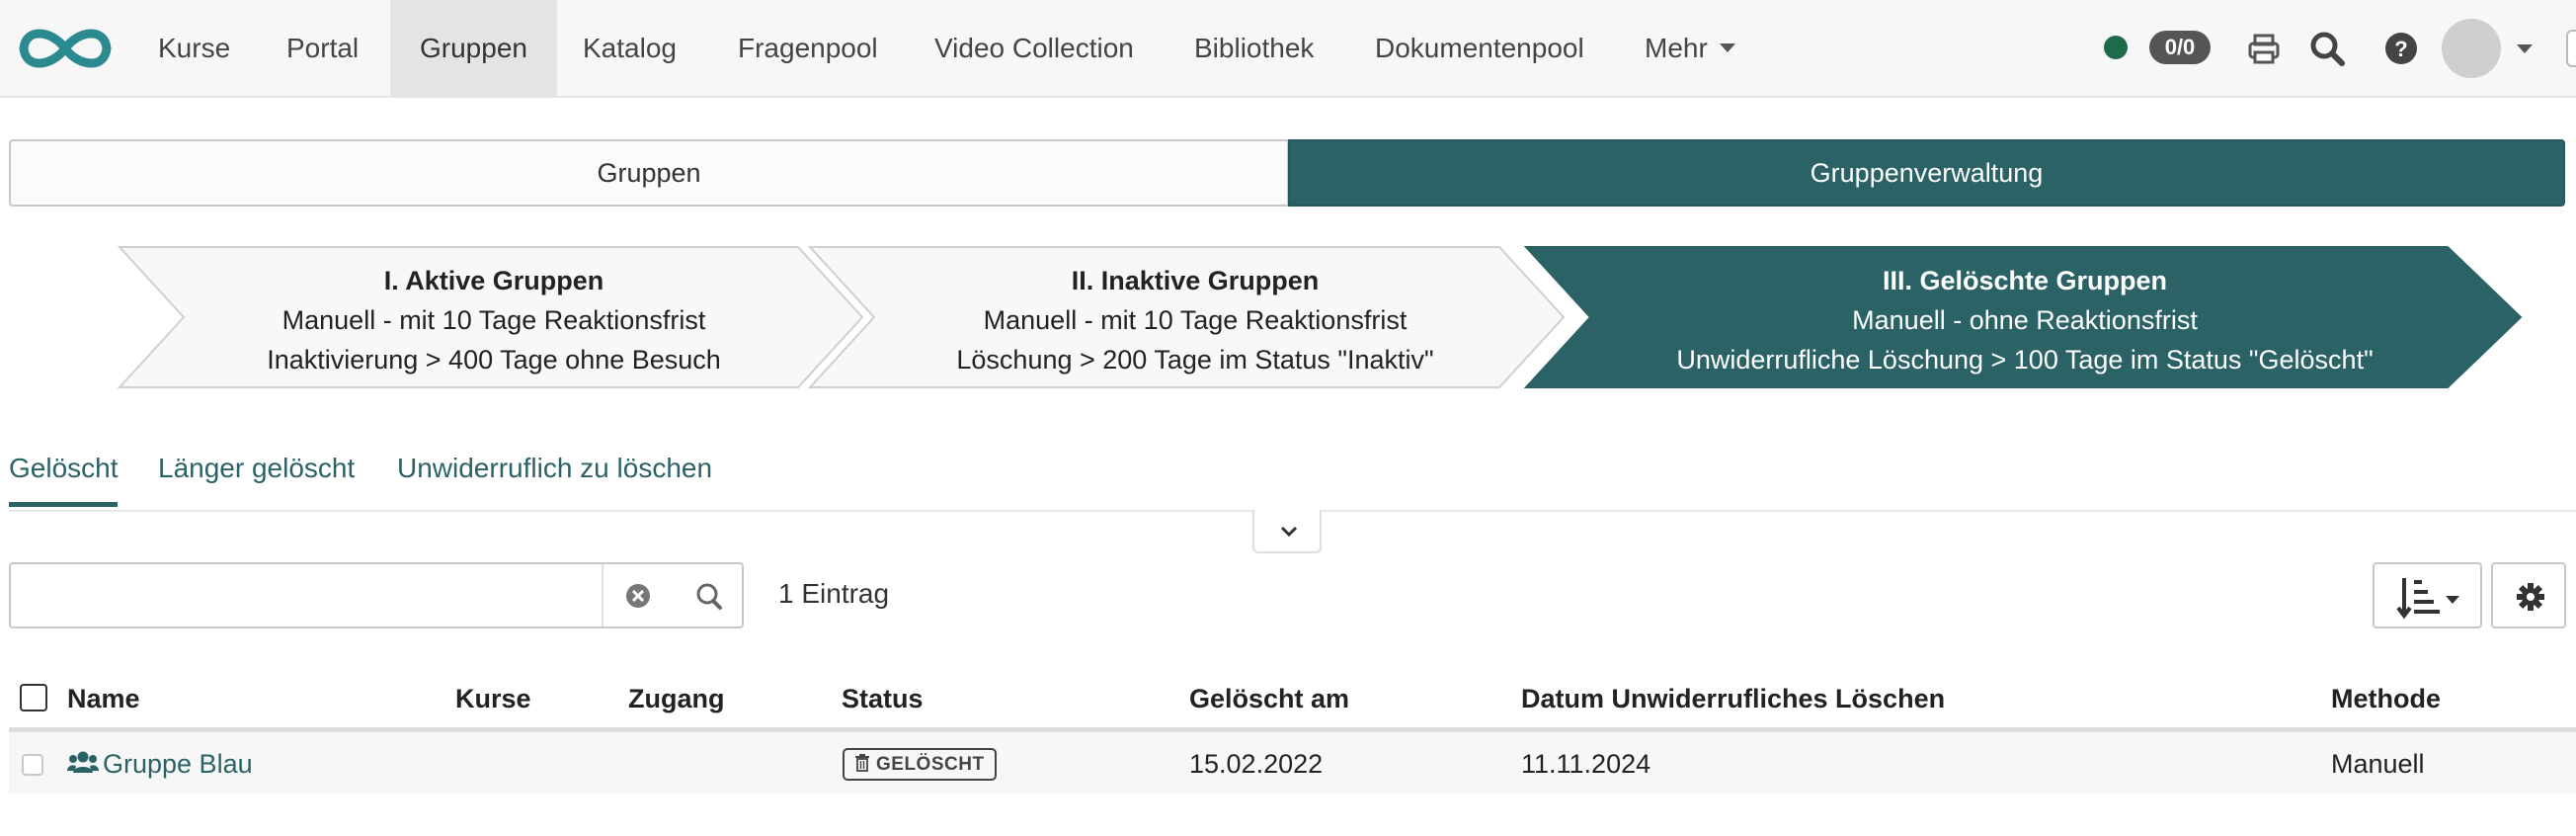 This screenshot has width=2576, height=836. I want to click on status-badge: GELÖSCHT, so click(920, 764).